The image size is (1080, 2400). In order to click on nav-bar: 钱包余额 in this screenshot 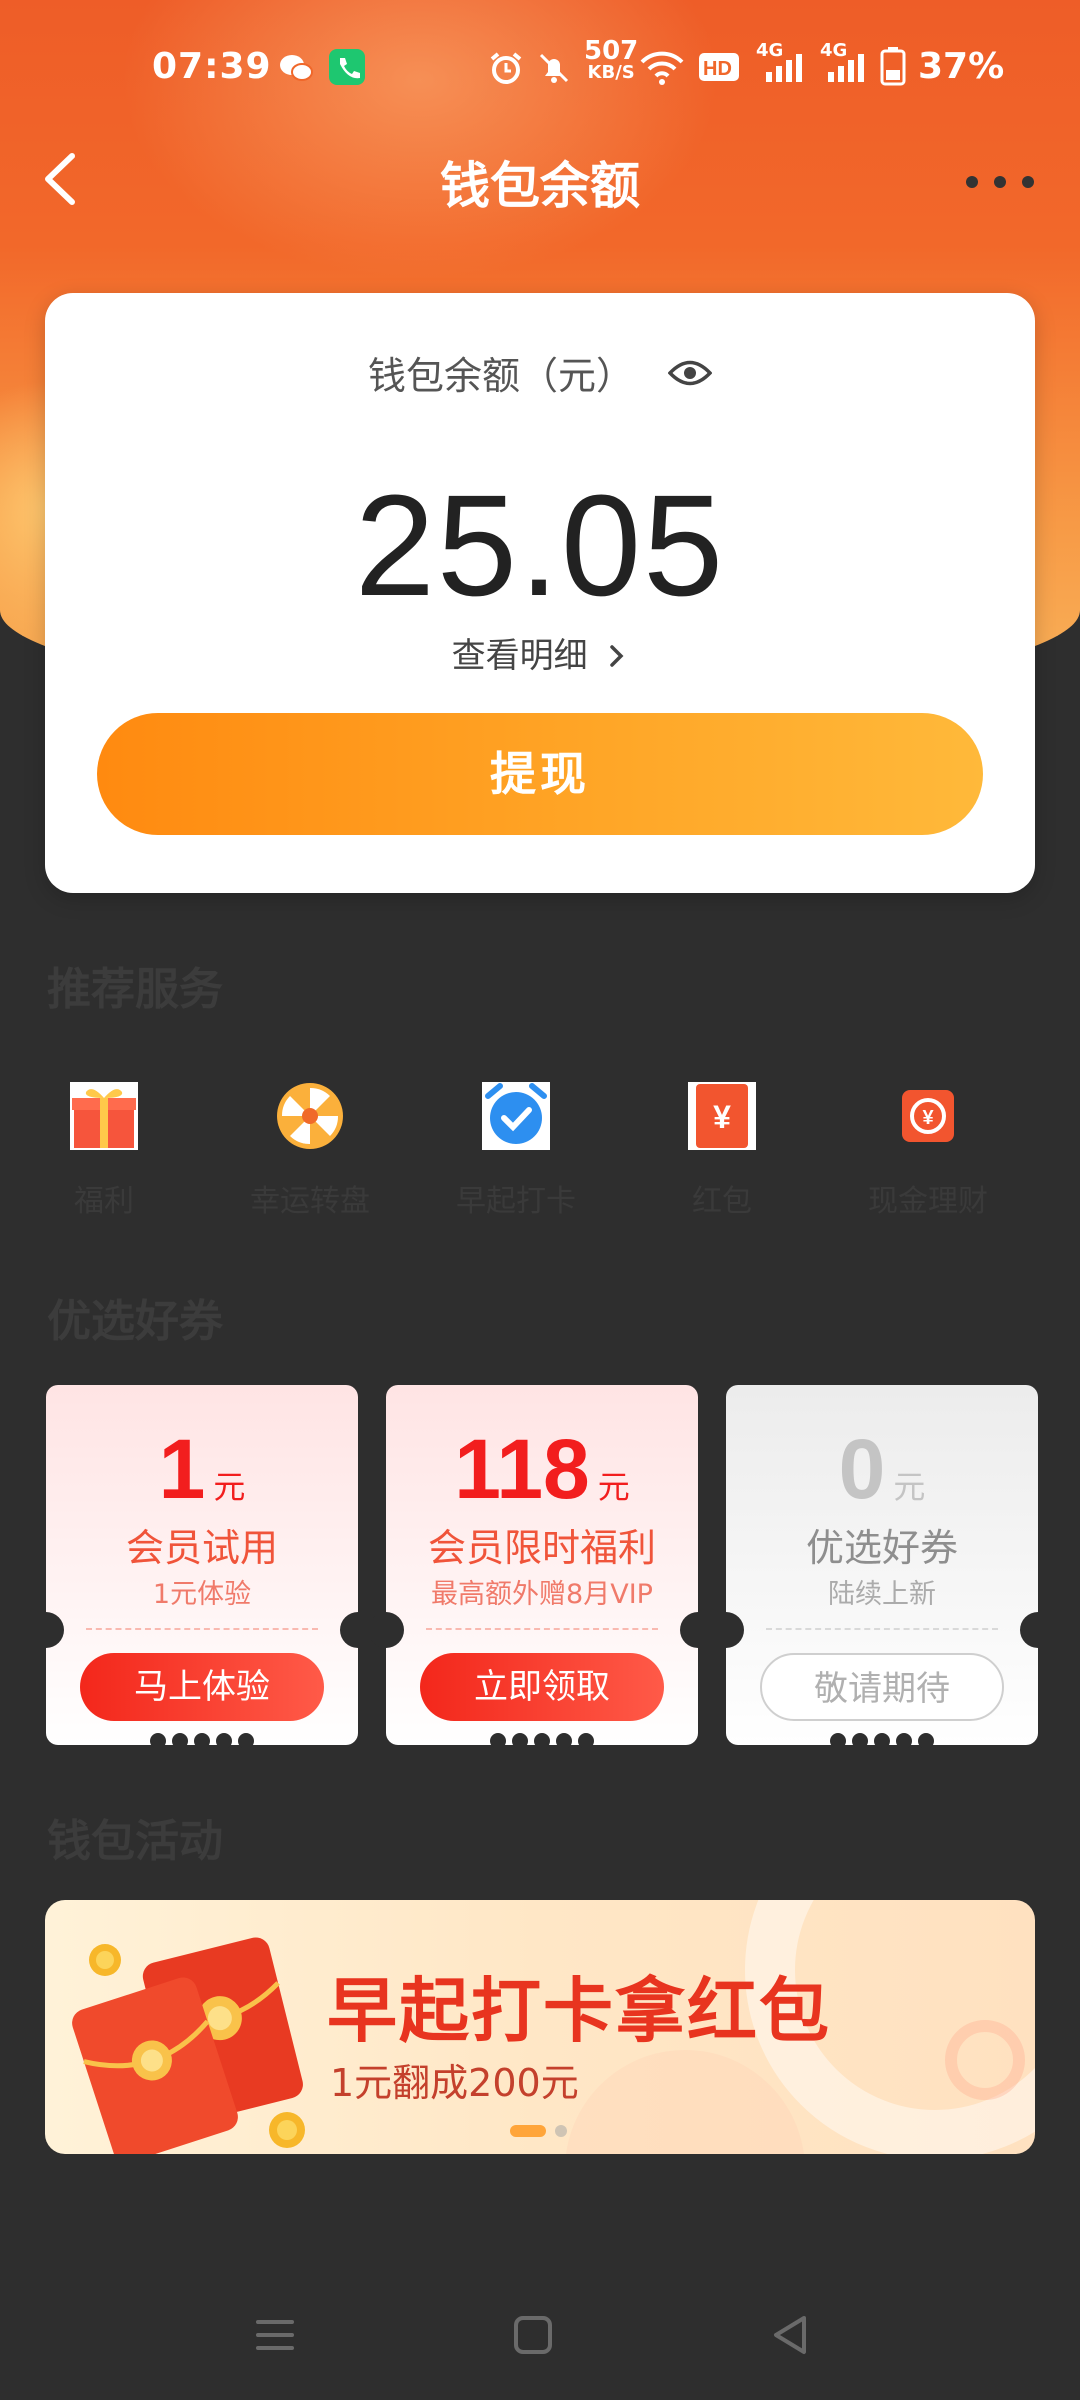, I will do `click(540, 180)`.